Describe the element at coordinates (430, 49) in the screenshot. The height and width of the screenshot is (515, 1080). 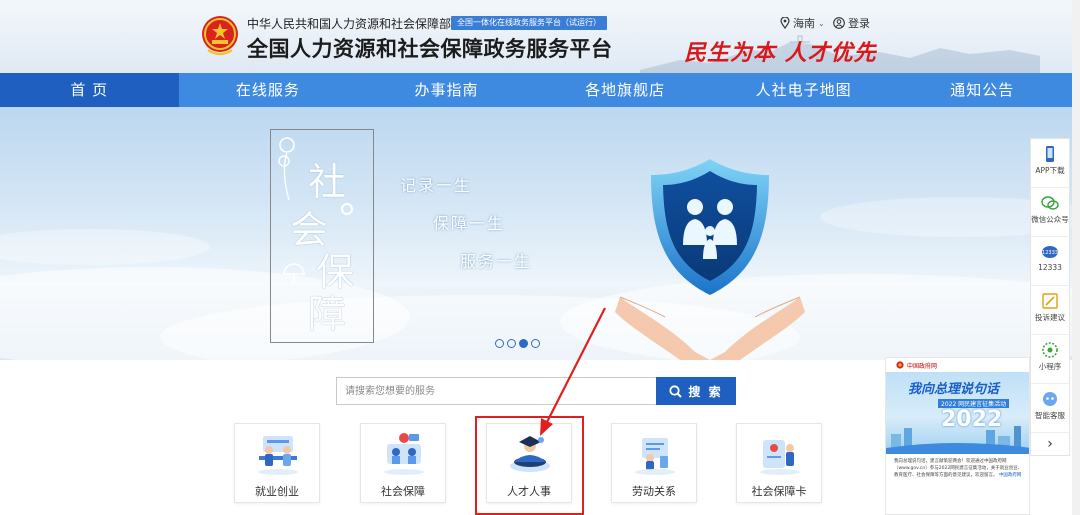
I see `site-title: 全国人力资源和社会保障政务服务平台` at that location.